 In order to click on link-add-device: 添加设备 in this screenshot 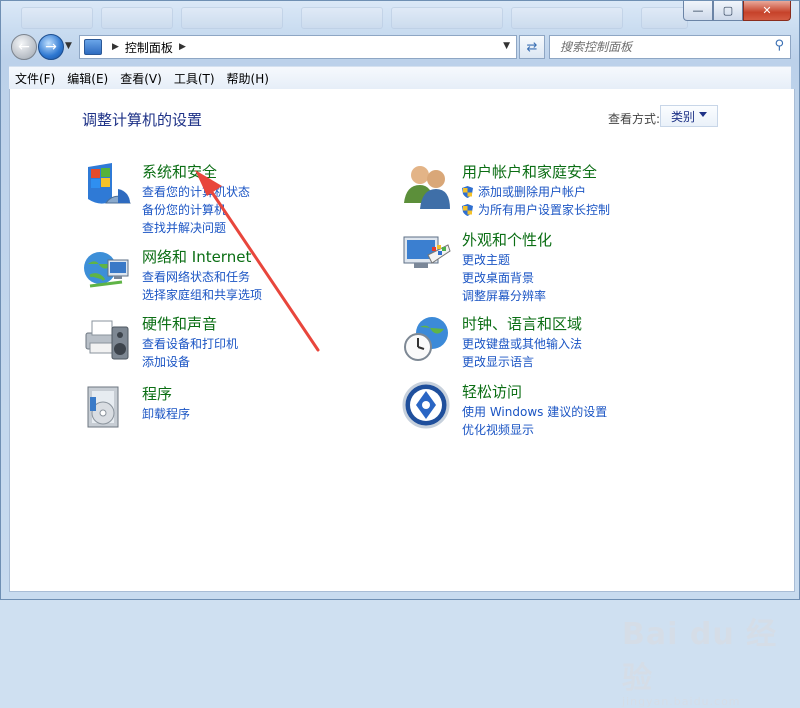, I will do `click(190, 362)`.